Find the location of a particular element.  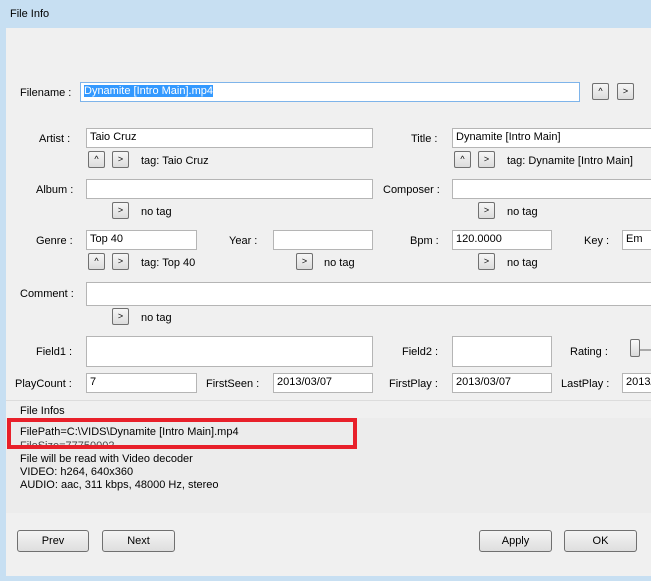

bpm-tag: no tag is located at coordinates (522, 263).